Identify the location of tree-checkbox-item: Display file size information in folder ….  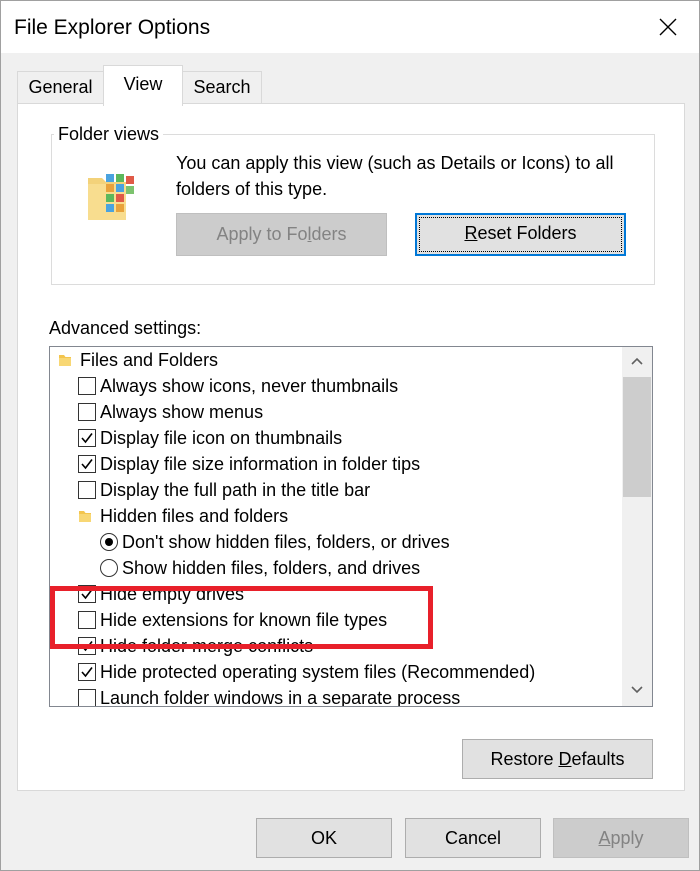
(335, 464).